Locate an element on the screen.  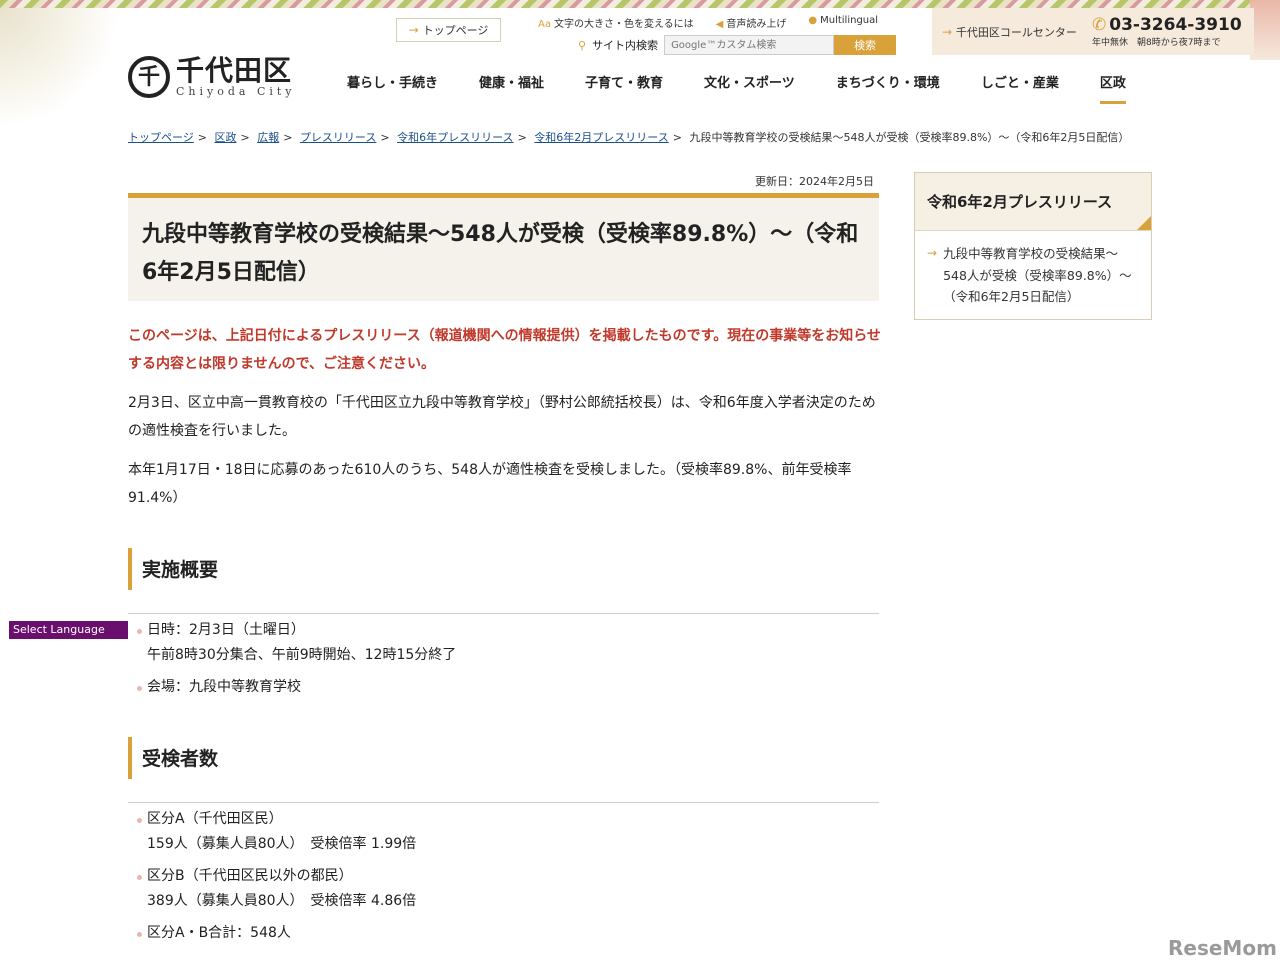
search-input is located at coordinates (749, 45).